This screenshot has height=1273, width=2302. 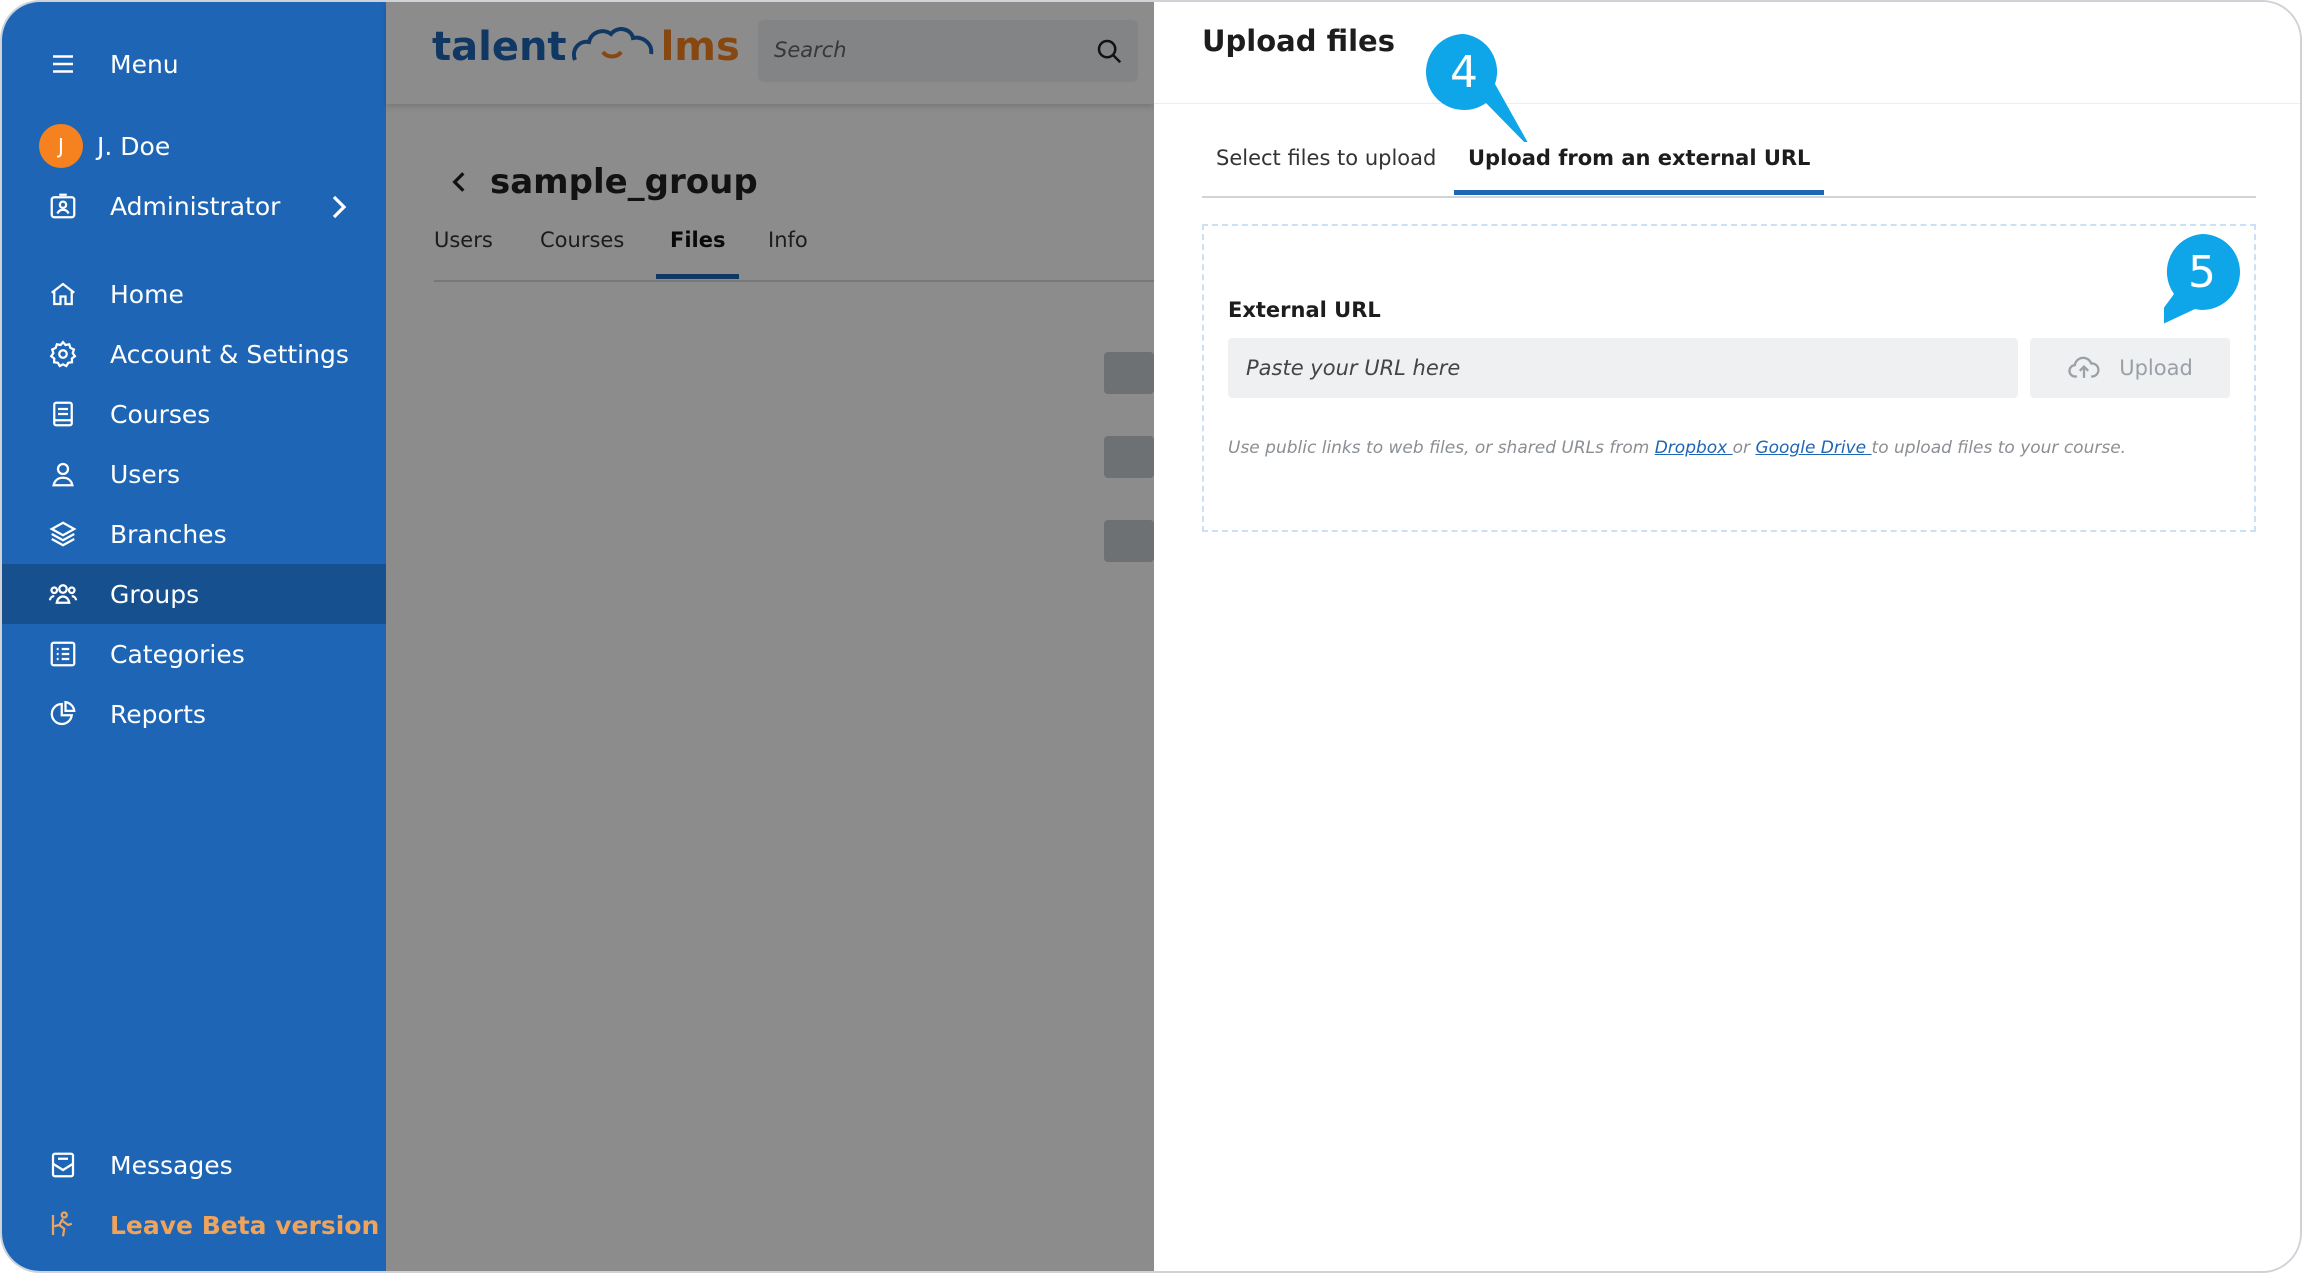 What do you see at coordinates (63, 64) in the screenshot?
I see `hamburger-icon` at bounding box center [63, 64].